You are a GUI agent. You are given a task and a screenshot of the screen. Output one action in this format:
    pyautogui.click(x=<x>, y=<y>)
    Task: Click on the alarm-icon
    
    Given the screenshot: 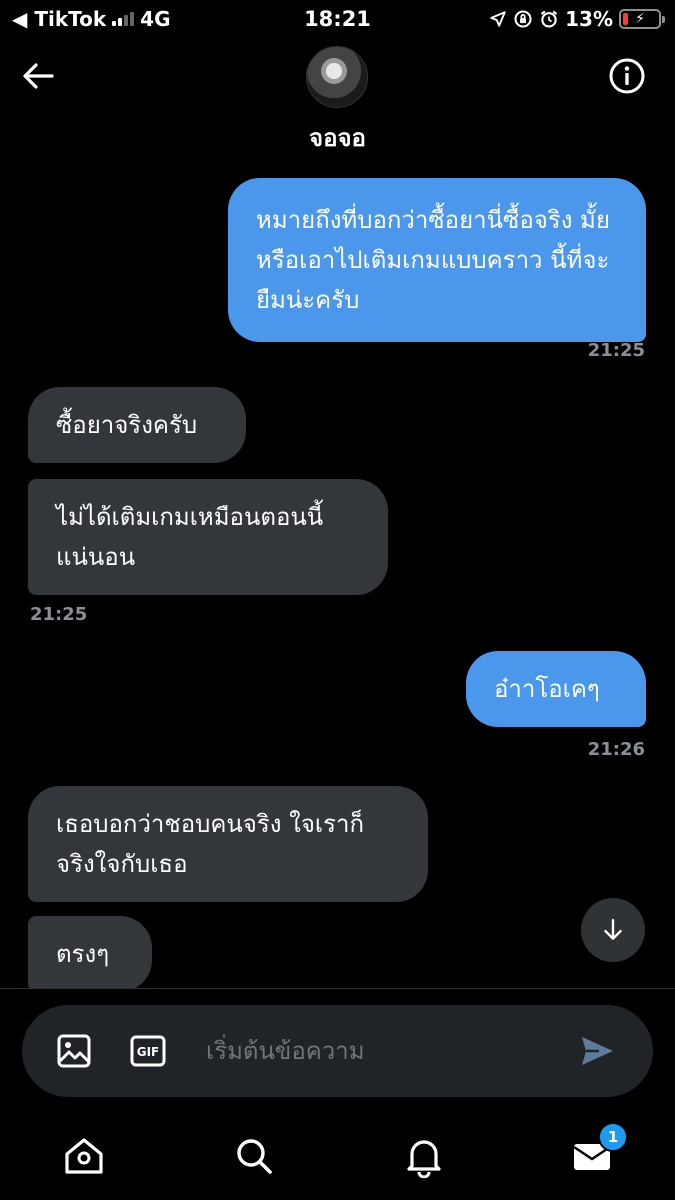 What is the action you would take?
    pyautogui.click(x=549, y=19)
    